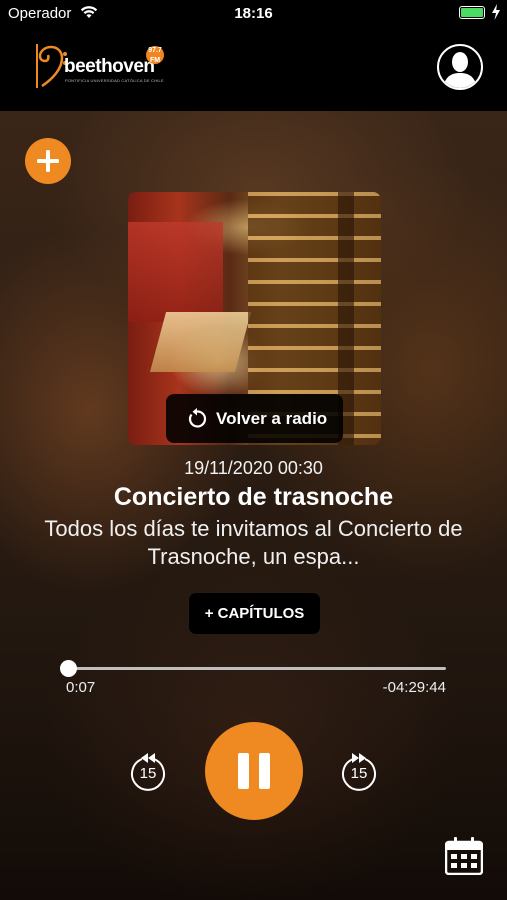 Image resolution: width=507 pixels, height=900 pixels. Describe the element at coordinates (51, 66) in the screenshot. I see `bass-clef-icon` at that location.